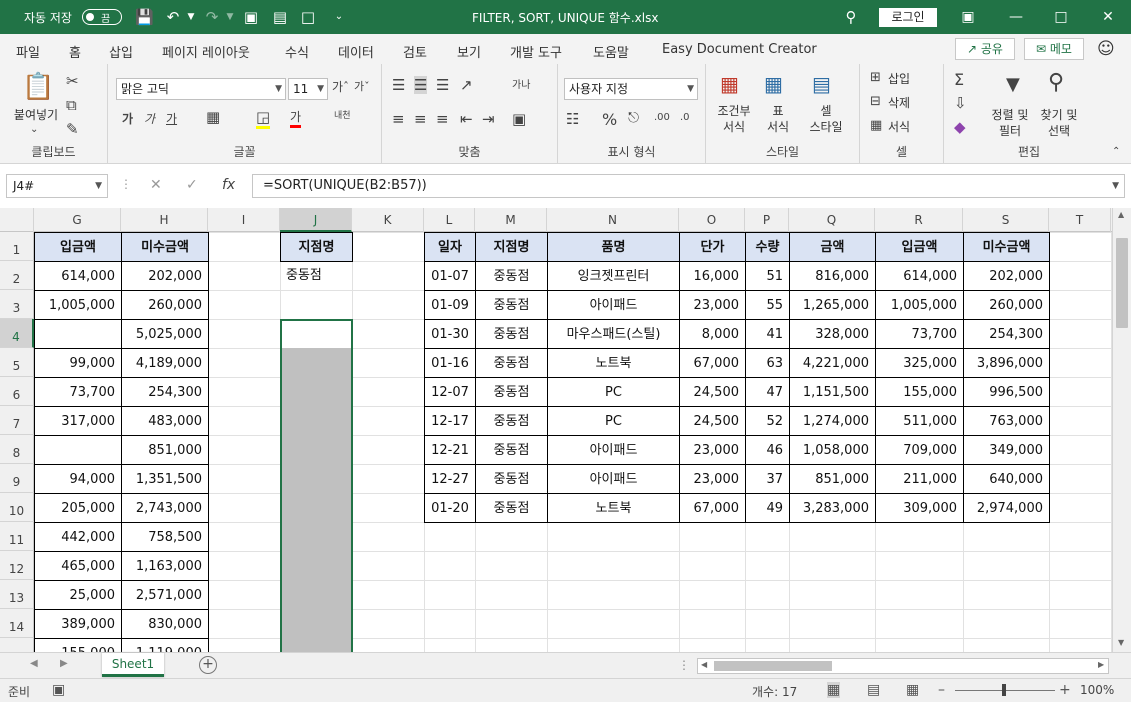  What do you see at coordinates (17, 594) in the screenshot?
I see `row-header: 13` at bounding box center [17, 594].